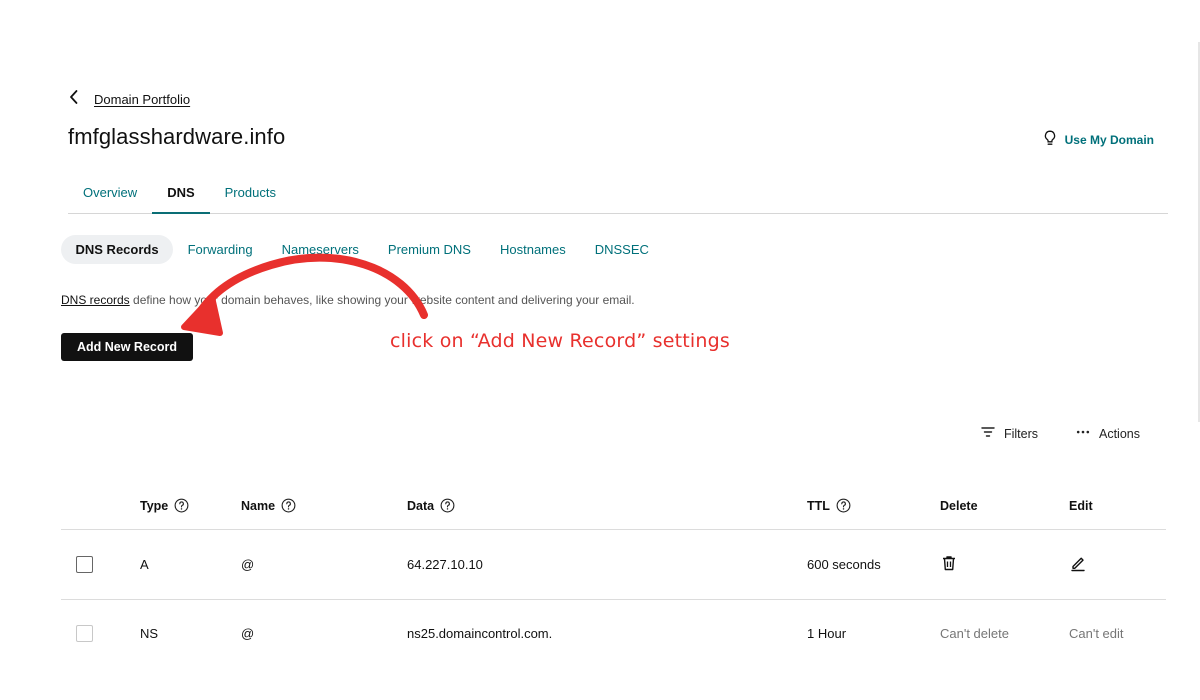 This screenshot has height=700, width=1200. What do you see at coordinates (1020, 433) in the screenshot?
I see `filters-label: Filters` at bounding box center [1020, 433].